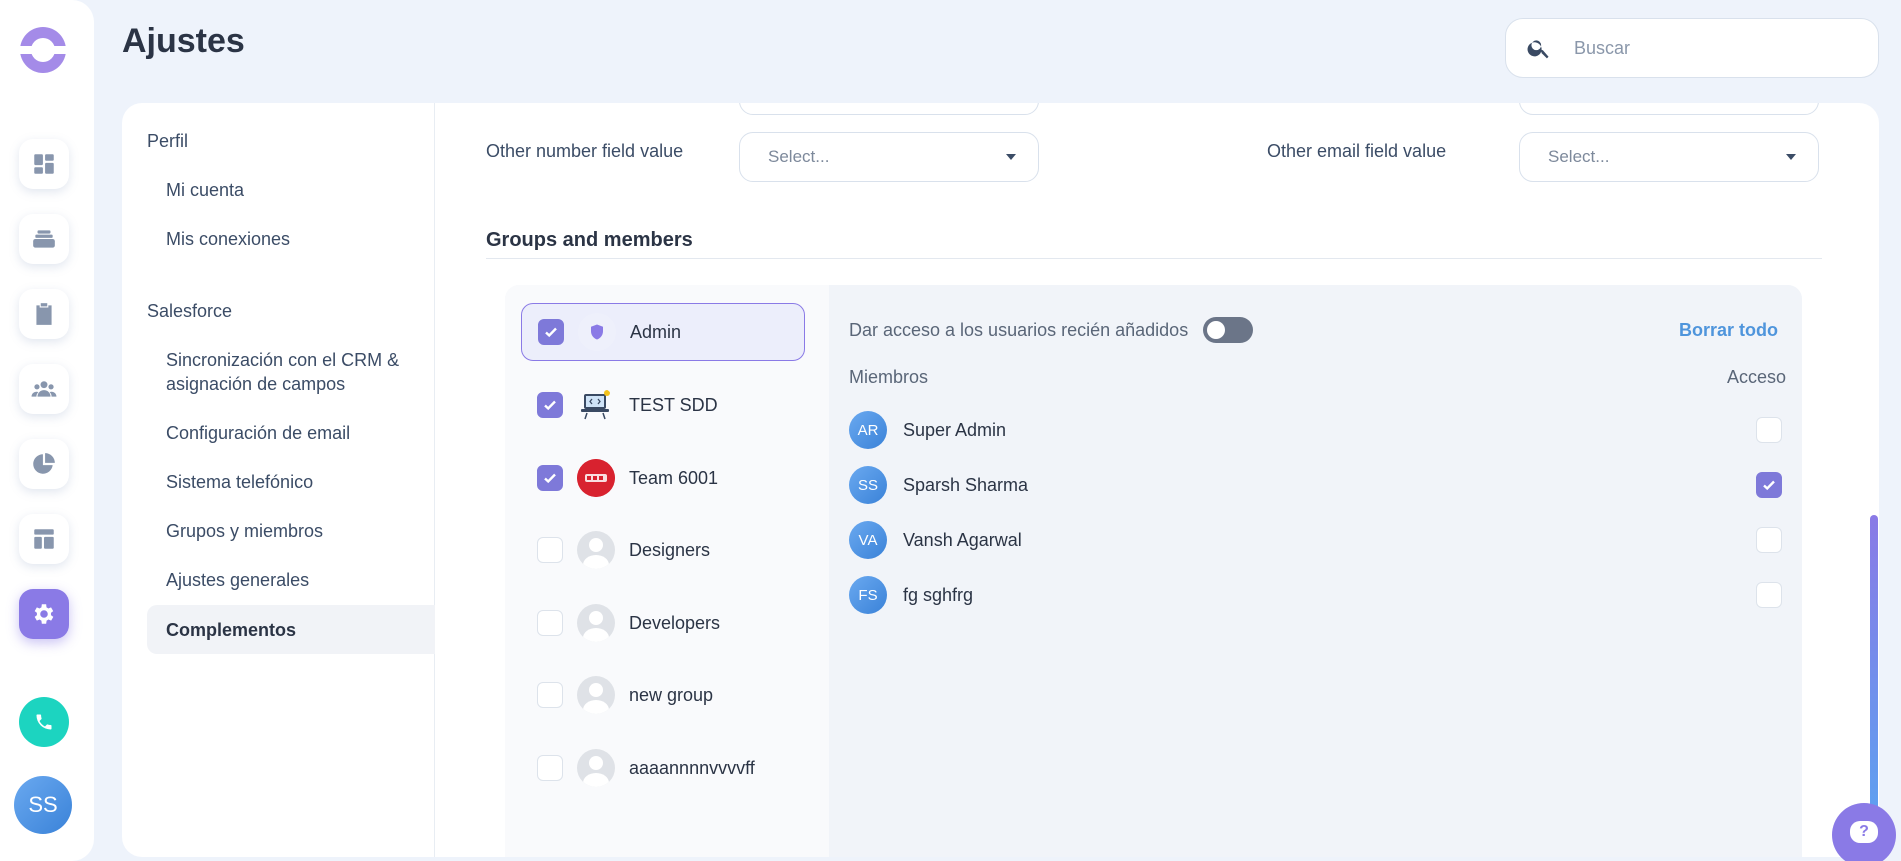 Image resolution: width=1901 pixels, height=861 pixels. I want to click on group-name: Designers, so click(670, 549).